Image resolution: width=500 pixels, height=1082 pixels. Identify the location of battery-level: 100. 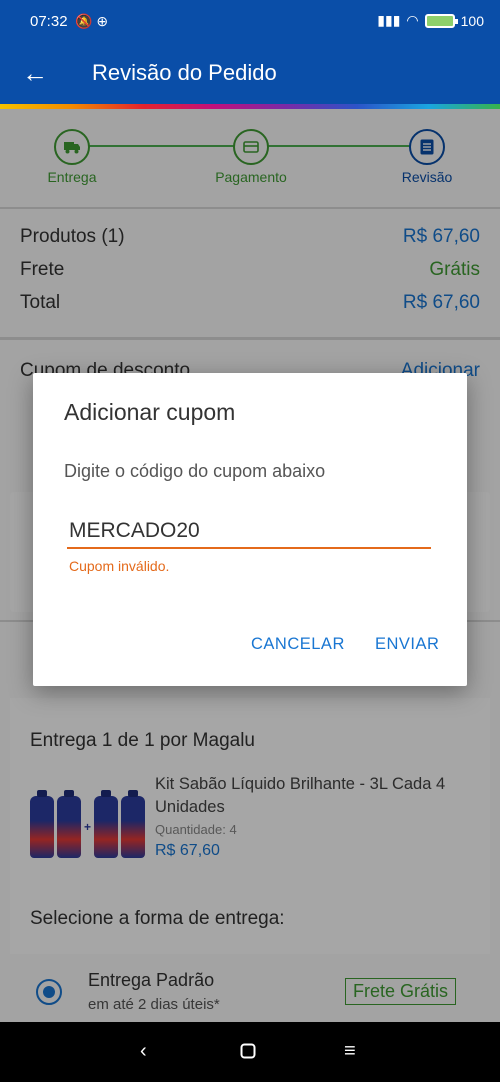
(472, 20).